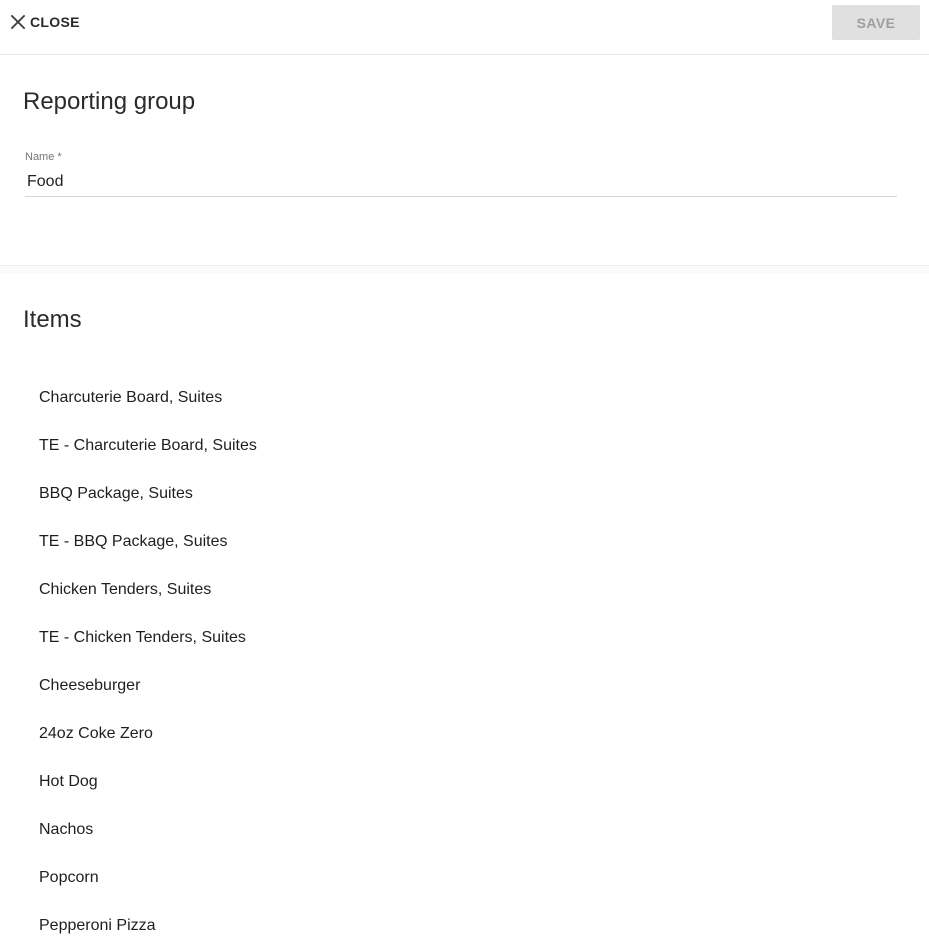 The width and height of the screenshot is (929, 950). I want to click on close-button: CLOSE, so click(44, 22).